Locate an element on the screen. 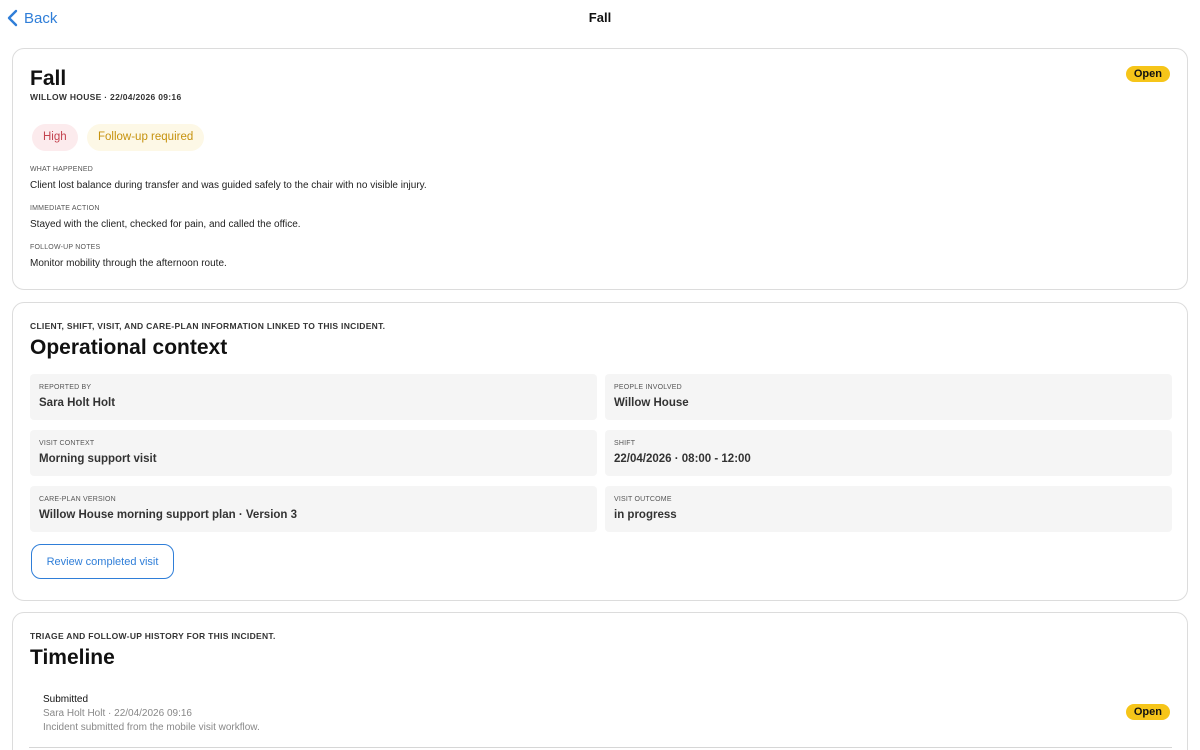 Image resolution: width=1200 pixels, height=750 pixels. follow-up-chip: Follow-up required is located at coordinates (146, 137).